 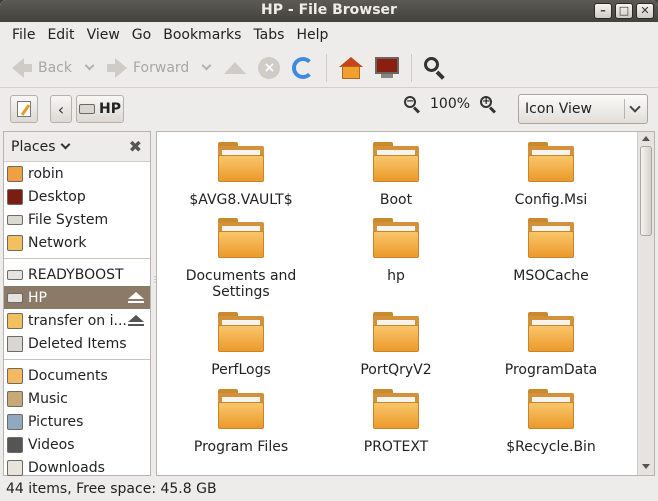 I want to click on net-icon, so click(x=15, y=320).